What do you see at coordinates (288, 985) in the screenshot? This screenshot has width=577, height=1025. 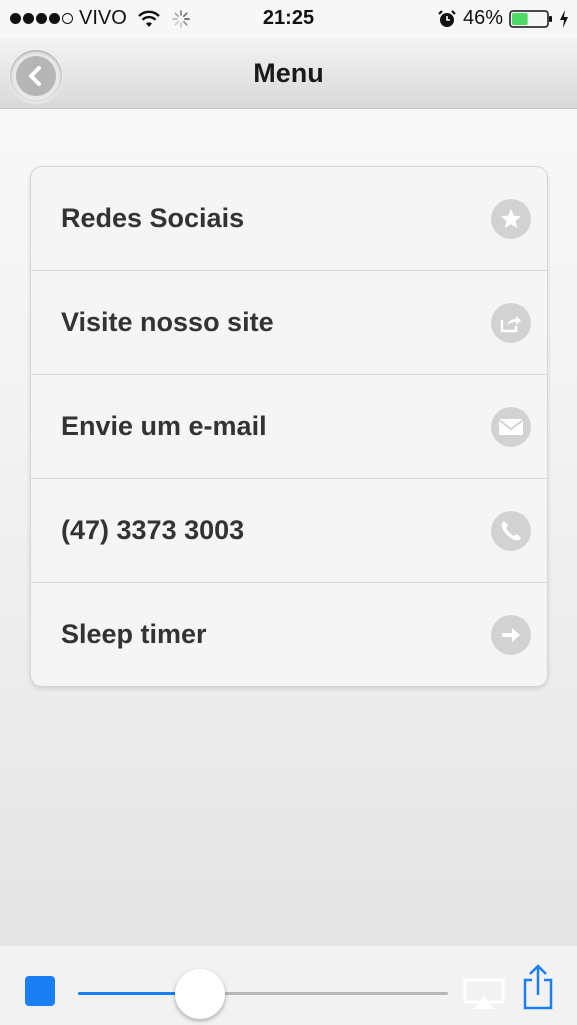 I see `player-bar` at bounding box center [288, 985].